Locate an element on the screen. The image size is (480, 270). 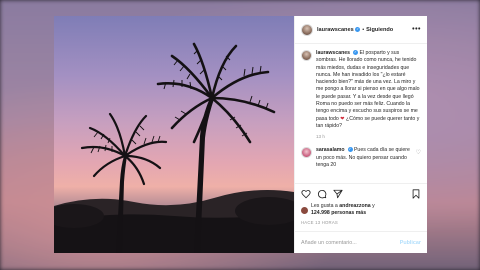
comment-like-icon: ♡ is located at coordinates (418, 159).